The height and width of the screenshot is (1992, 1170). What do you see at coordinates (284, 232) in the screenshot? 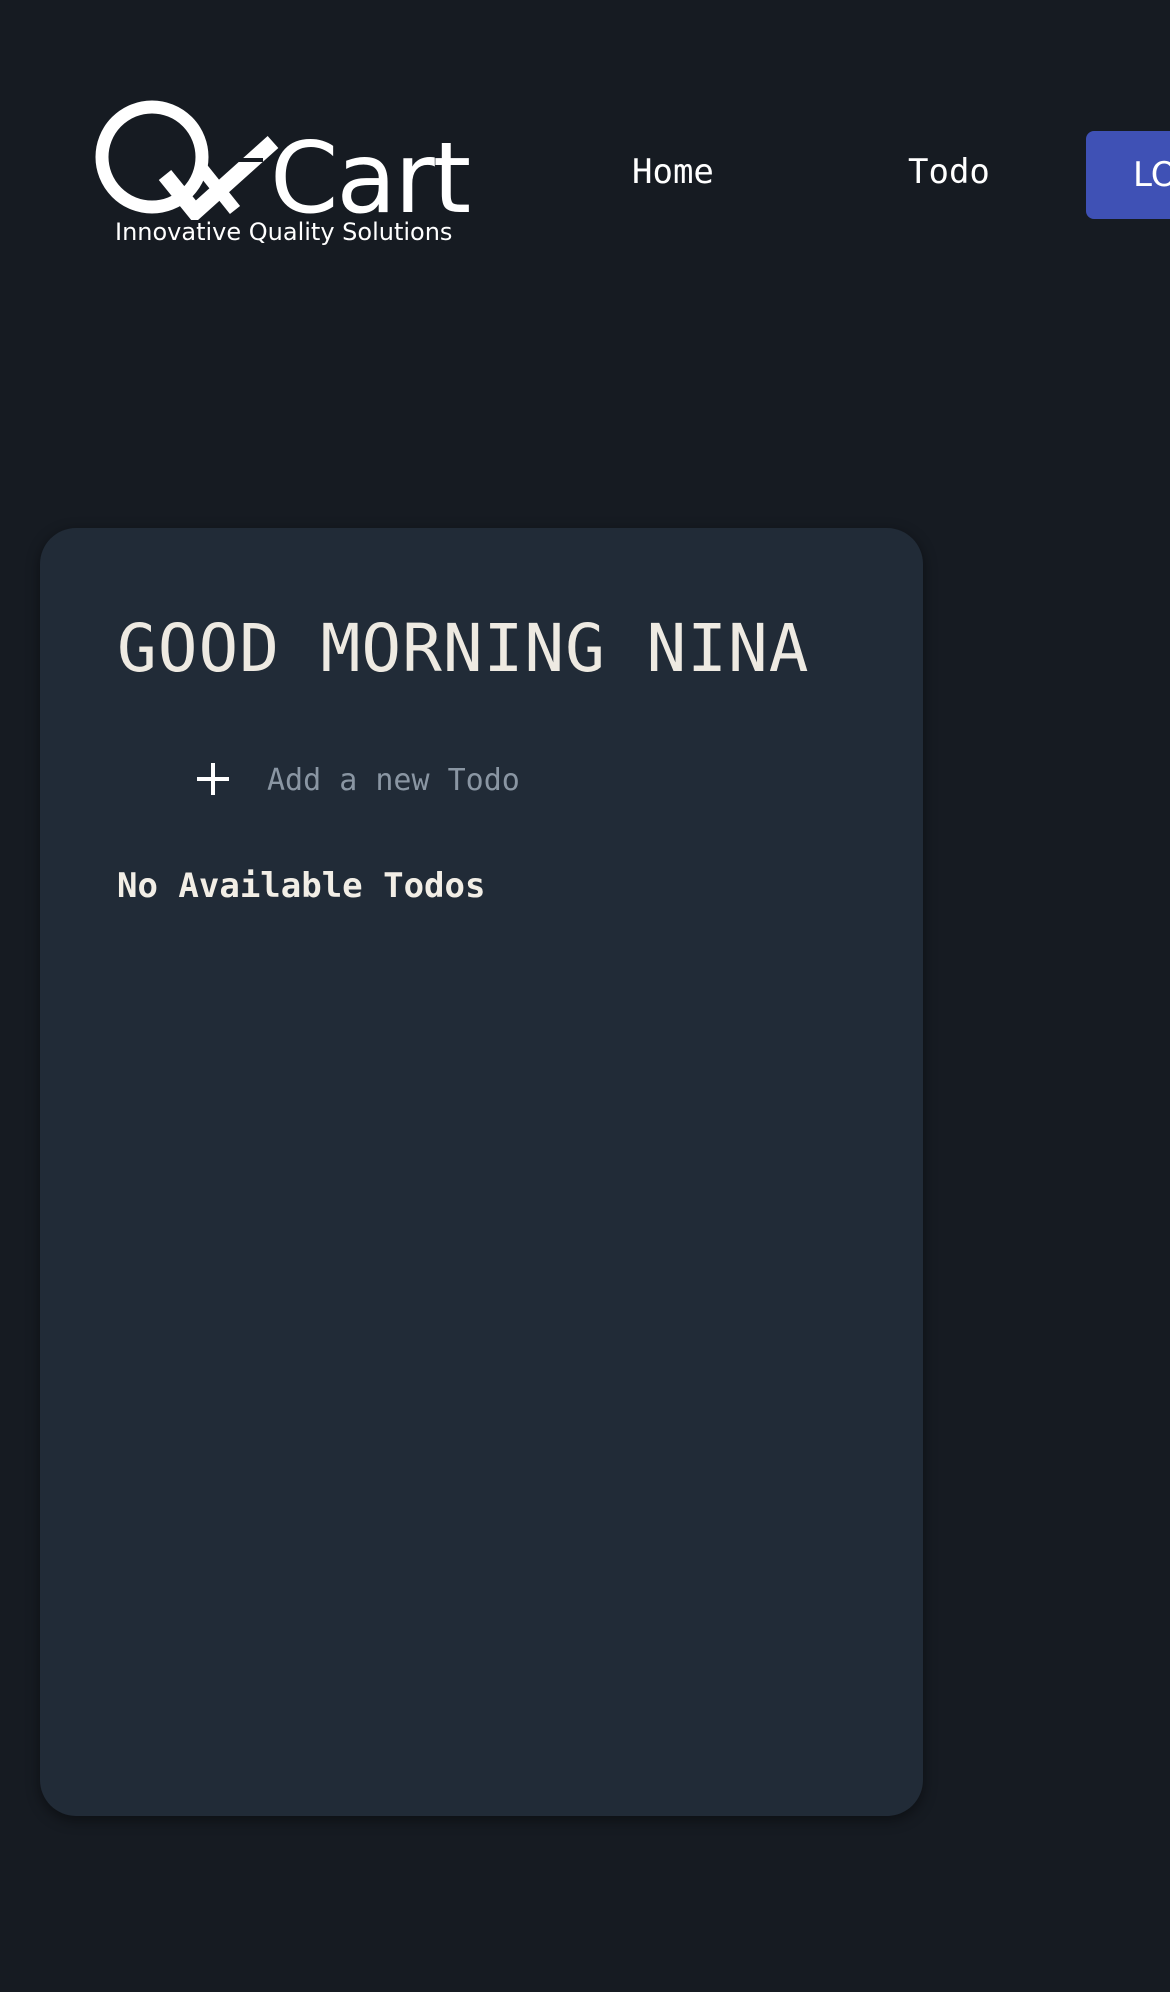
I see `logo-tagline: Innovative Quality Solutions` at bounding box center [284, 232].